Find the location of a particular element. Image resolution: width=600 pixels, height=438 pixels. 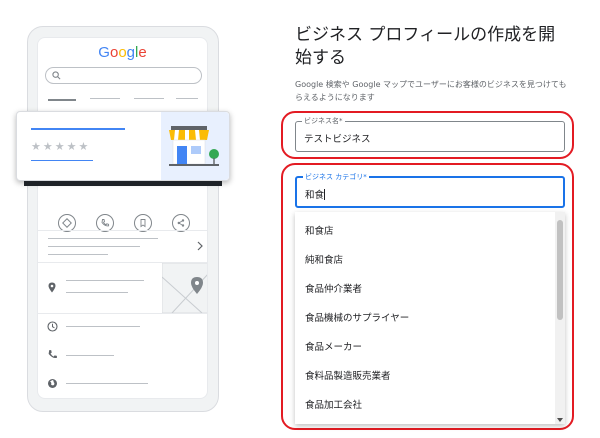

business-category-field: ビジネス カテゴリ* 和食 is located at coordinates (430, 190).